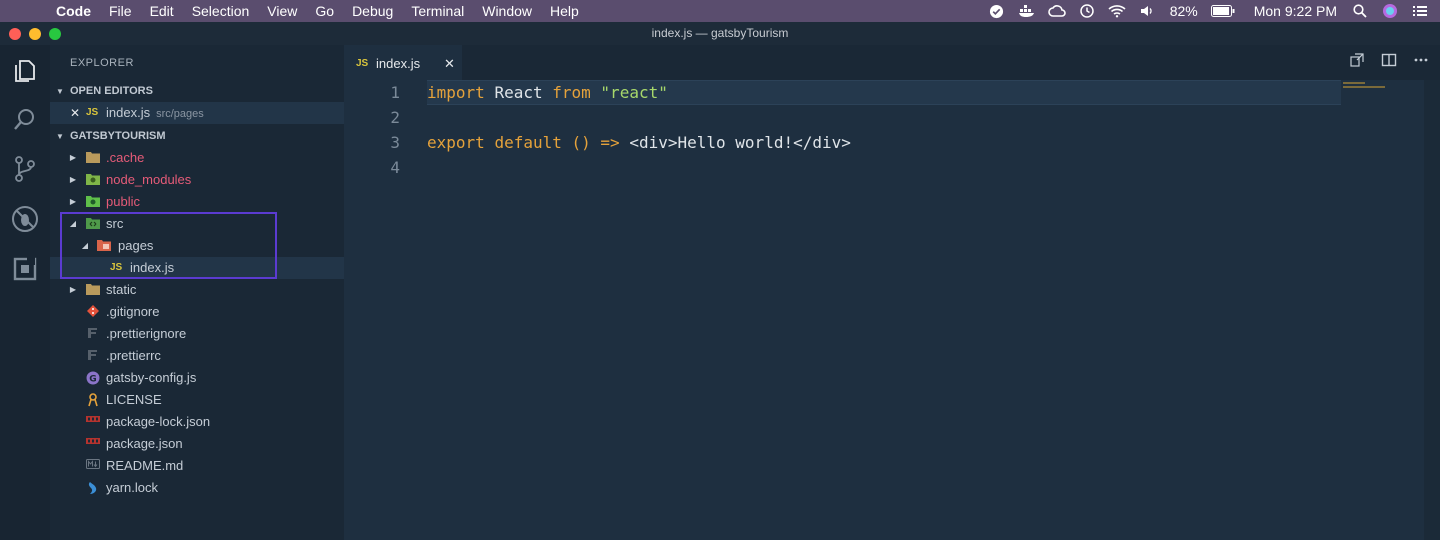 This screenshot has width=1440, height=540. What do you see at coordinates (25, 120) in the screenshot?
I see `search-icon` at bounding box center [25, 120].